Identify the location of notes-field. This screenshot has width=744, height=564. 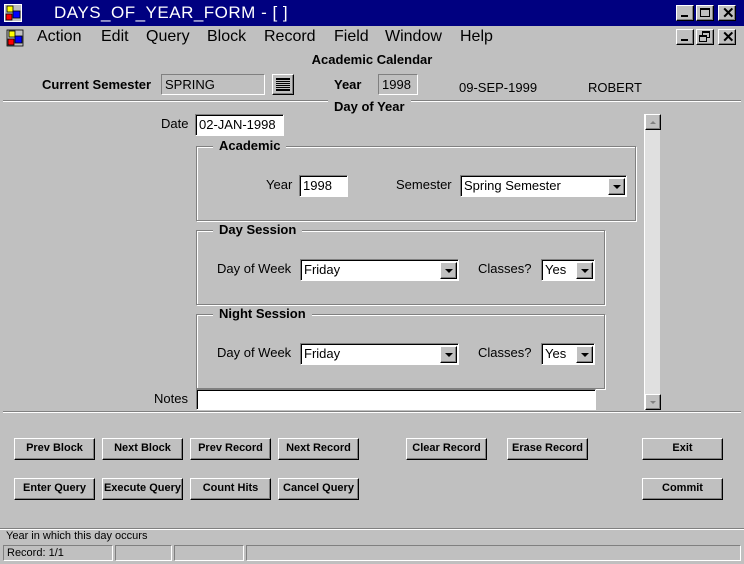
(396, 399).